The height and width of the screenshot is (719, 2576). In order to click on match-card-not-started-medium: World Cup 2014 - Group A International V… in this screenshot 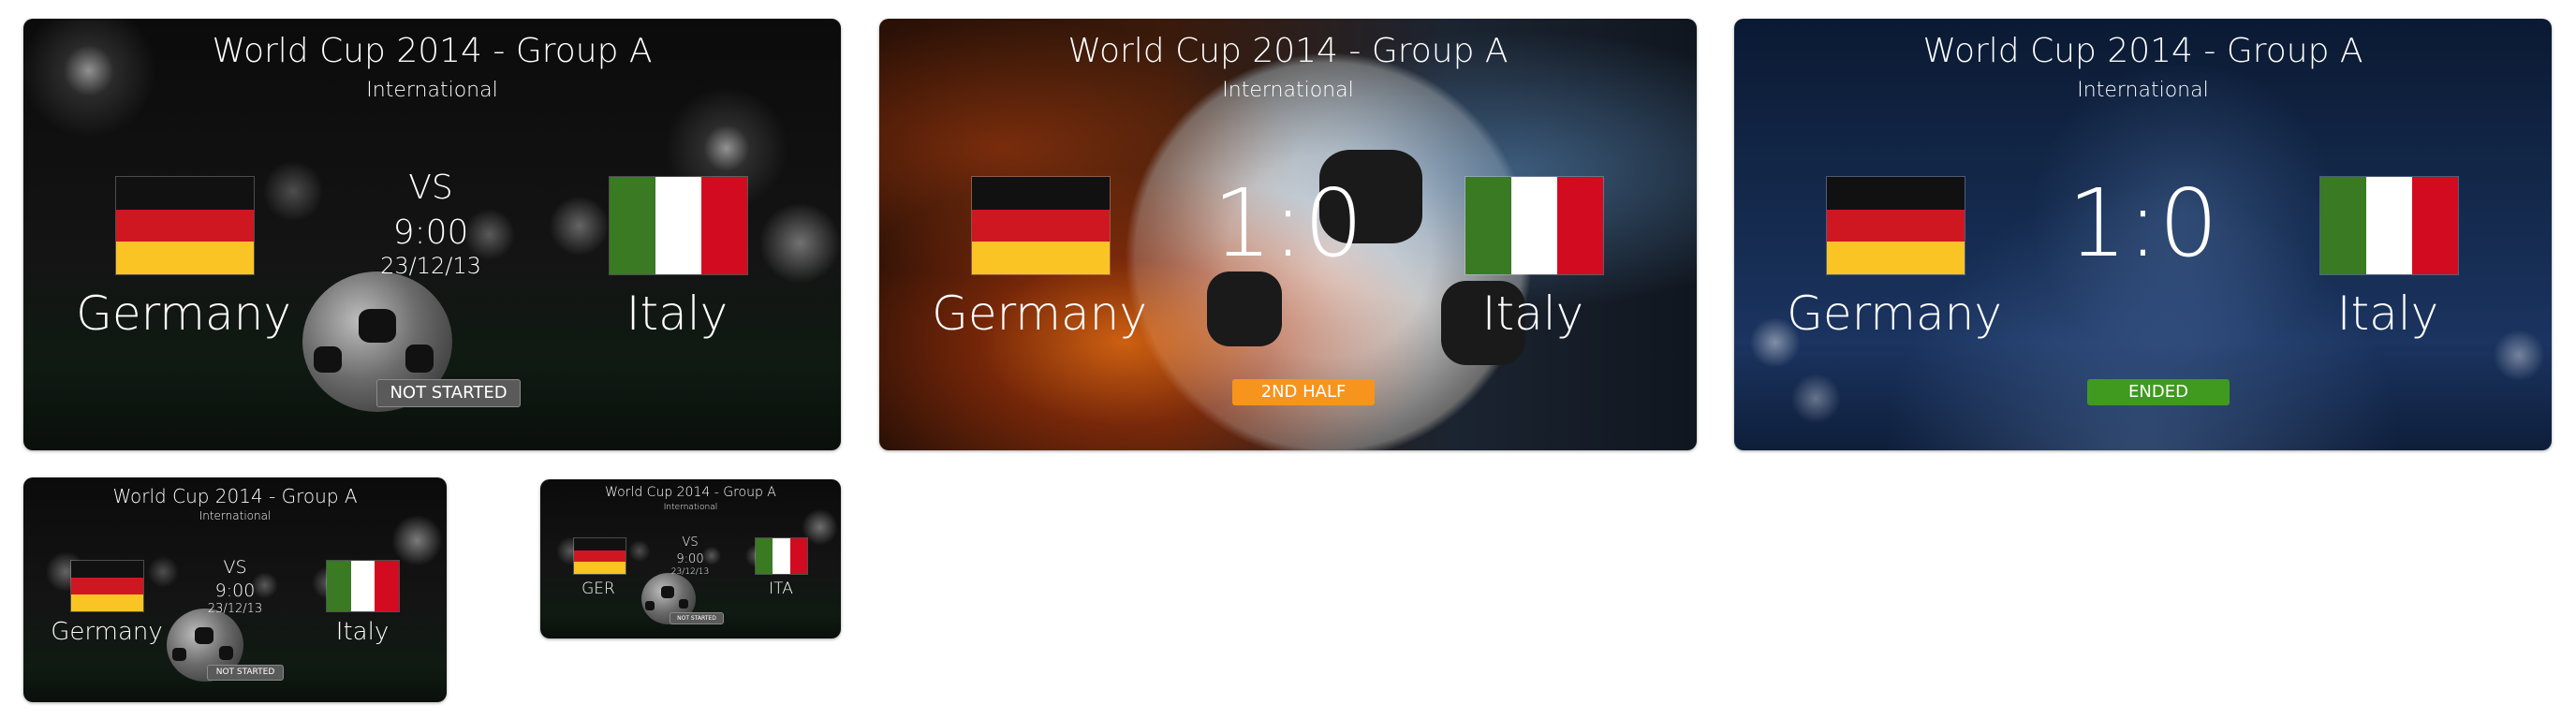, I will do `click(235, 589)`.